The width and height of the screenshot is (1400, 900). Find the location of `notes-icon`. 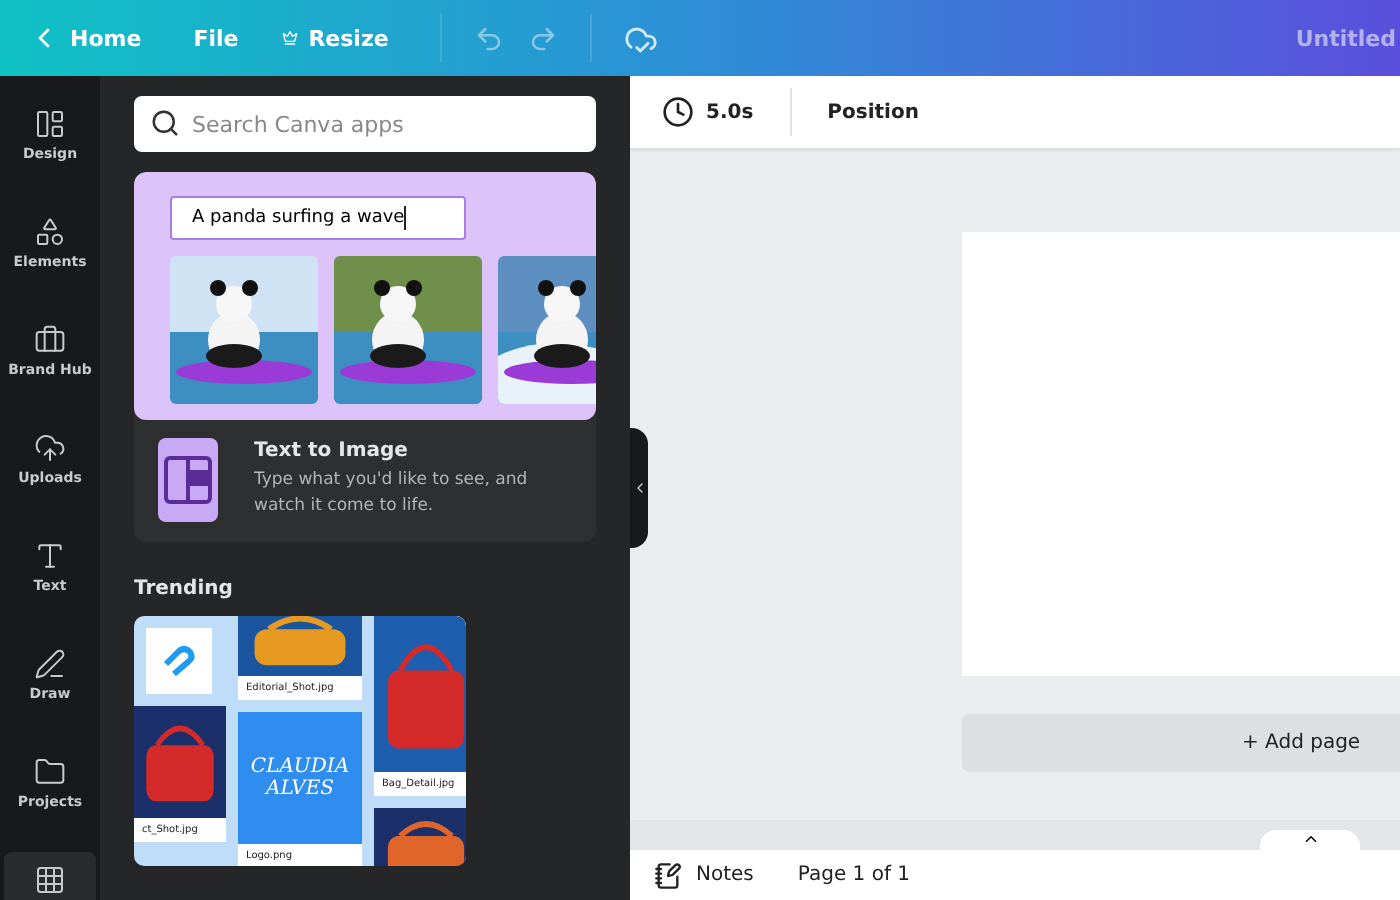

notes-icon is located at coordinates (668, 875).